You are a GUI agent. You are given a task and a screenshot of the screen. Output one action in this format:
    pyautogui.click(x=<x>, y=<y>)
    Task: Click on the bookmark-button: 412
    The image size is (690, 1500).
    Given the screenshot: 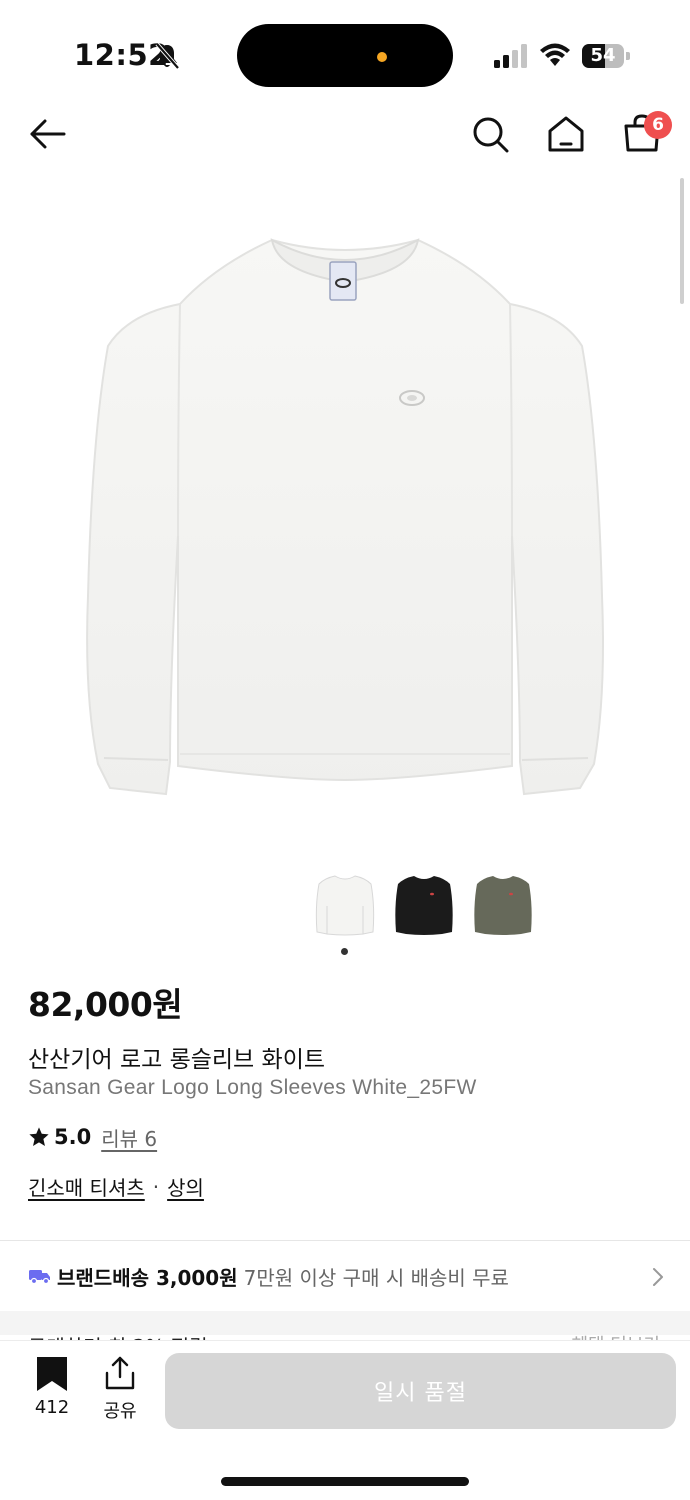 What is the action you would take?
    pyautogui.click(x=52, y=1388)
    